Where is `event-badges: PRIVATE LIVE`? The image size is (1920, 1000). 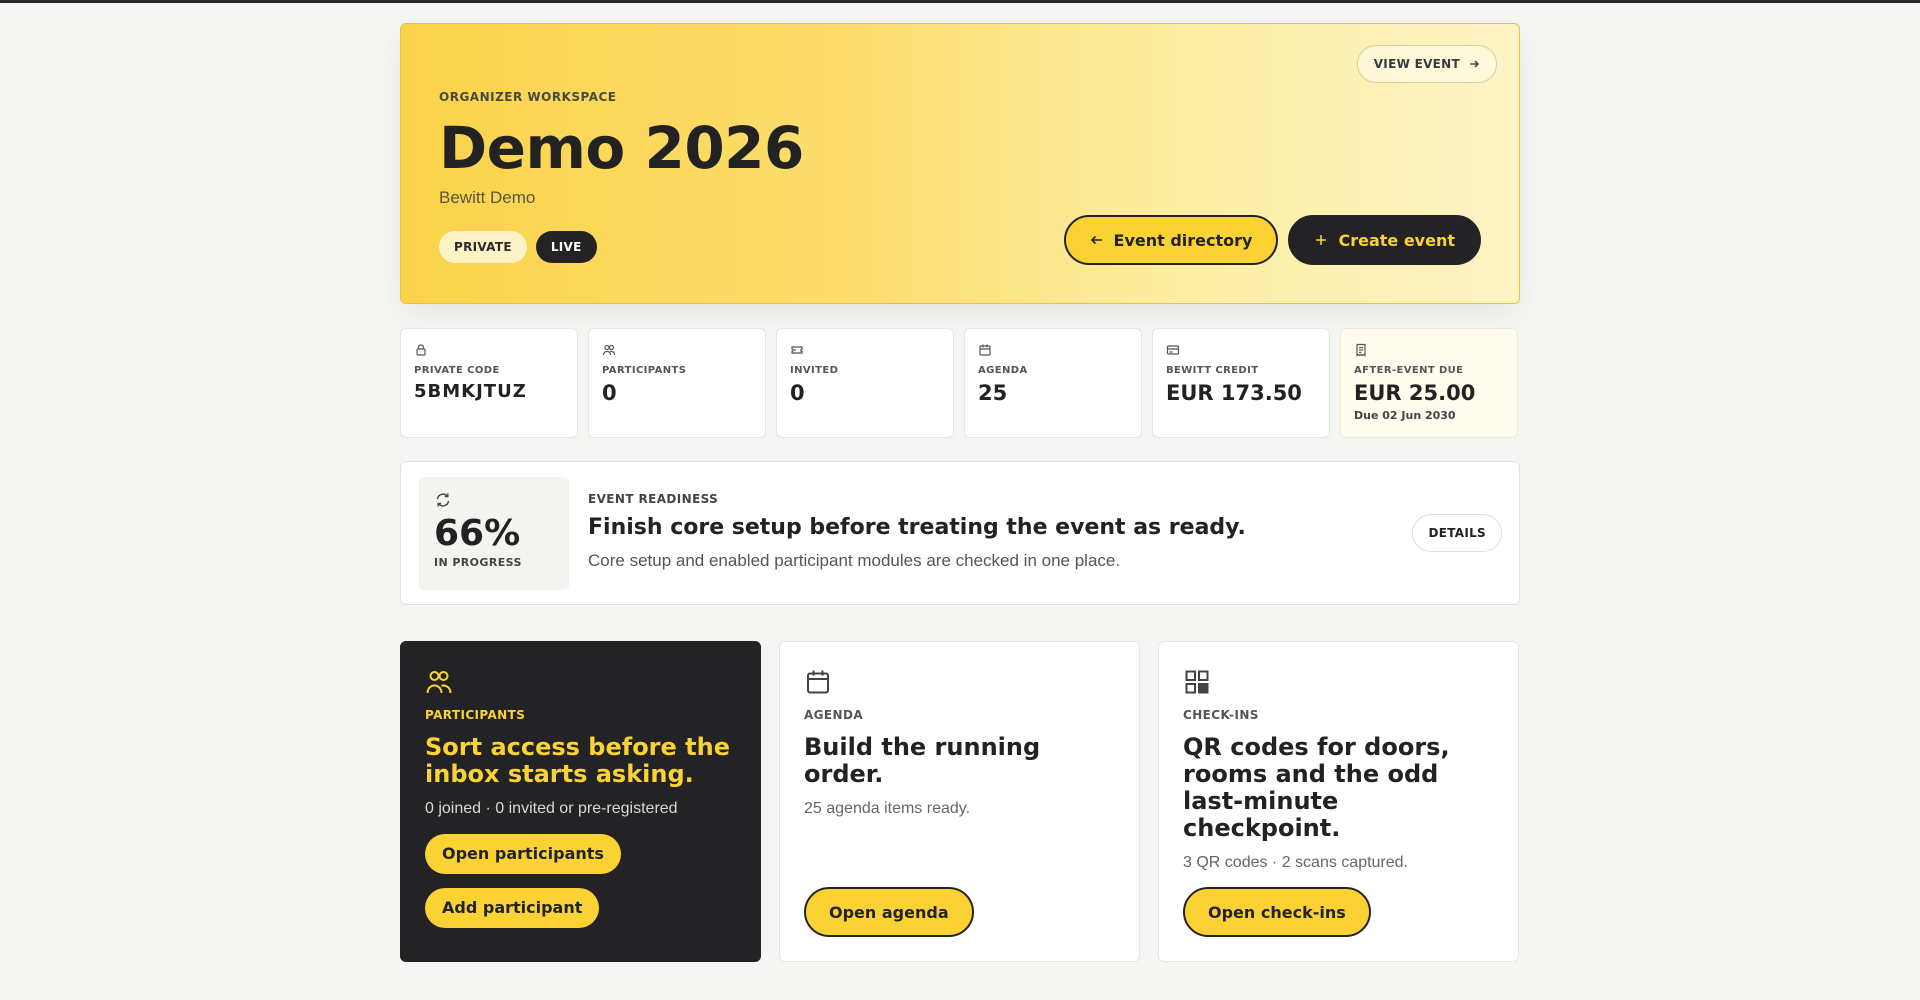 event-badges: PRIVATE LIVE is located at coordinates (518, 247).